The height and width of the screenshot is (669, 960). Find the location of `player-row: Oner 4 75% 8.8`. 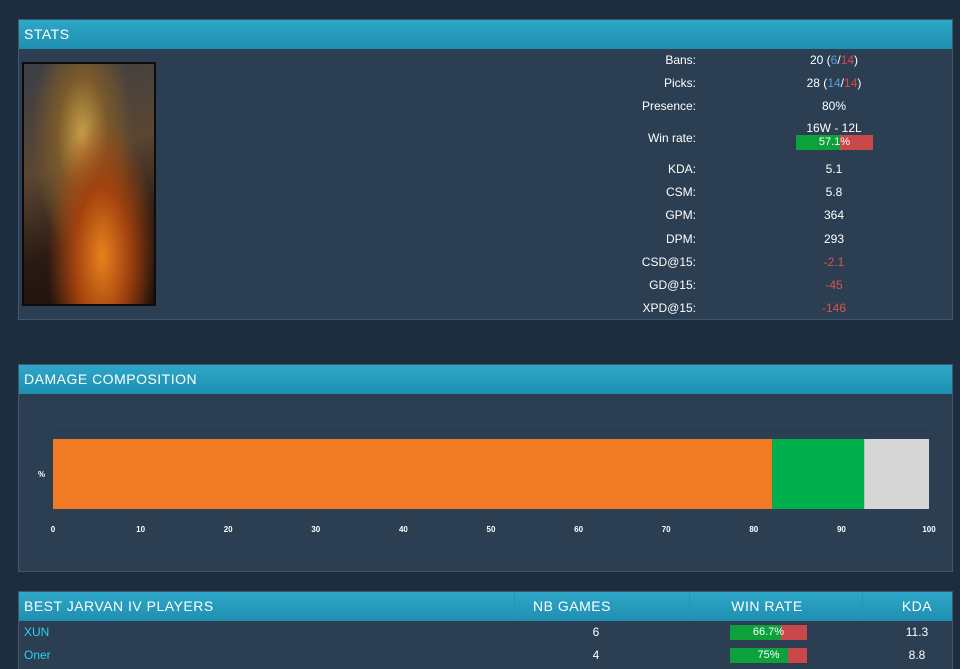

player-row: Oner 4 75% 8.8 is located at coordinates (485, 655).